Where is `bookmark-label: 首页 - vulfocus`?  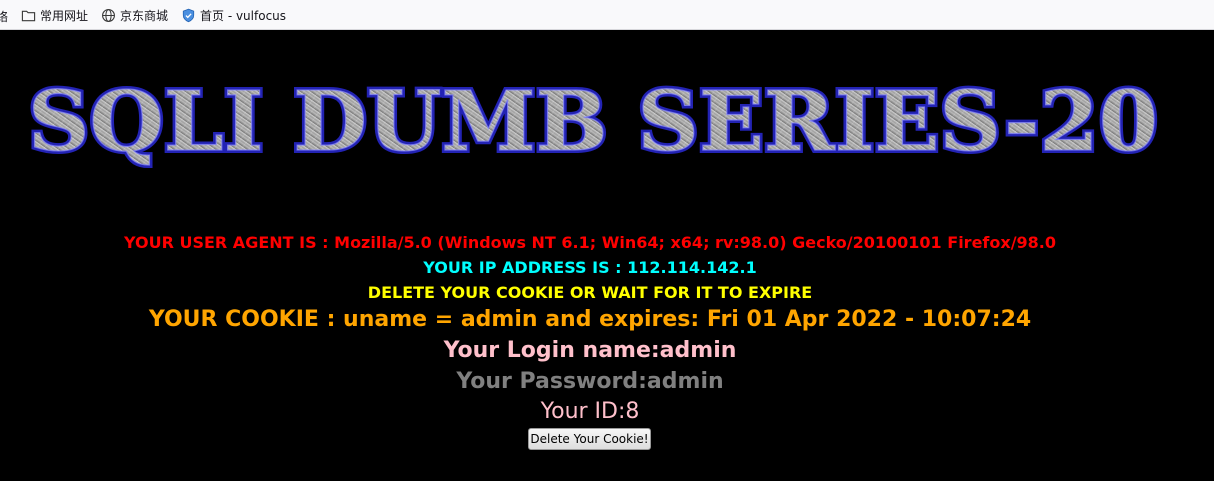
bookmark-label: 首页 - vulfocus is located at coordinates (243, 15).